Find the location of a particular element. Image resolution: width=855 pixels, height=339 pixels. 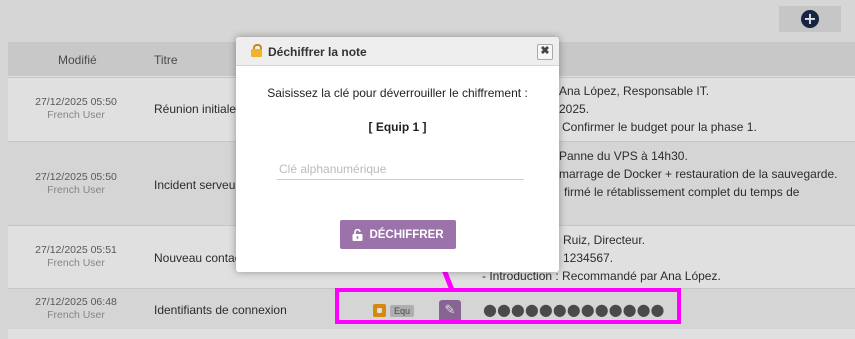

lock-icon is located at coordinates (256, 50).